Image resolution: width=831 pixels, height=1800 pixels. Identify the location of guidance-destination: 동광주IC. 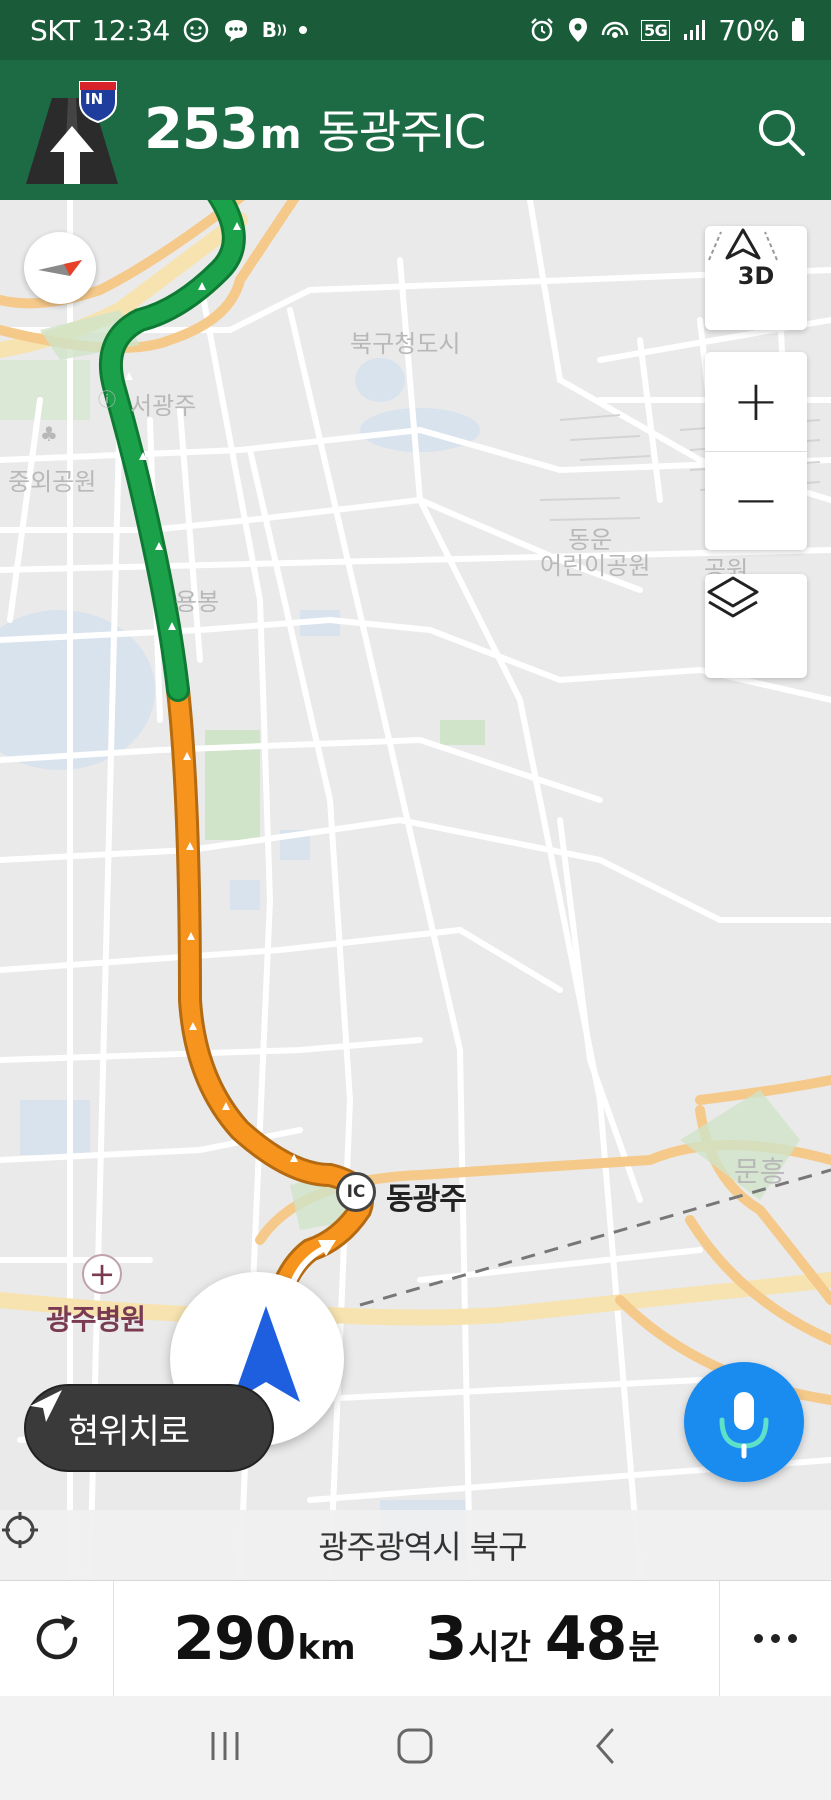
(402, 132).